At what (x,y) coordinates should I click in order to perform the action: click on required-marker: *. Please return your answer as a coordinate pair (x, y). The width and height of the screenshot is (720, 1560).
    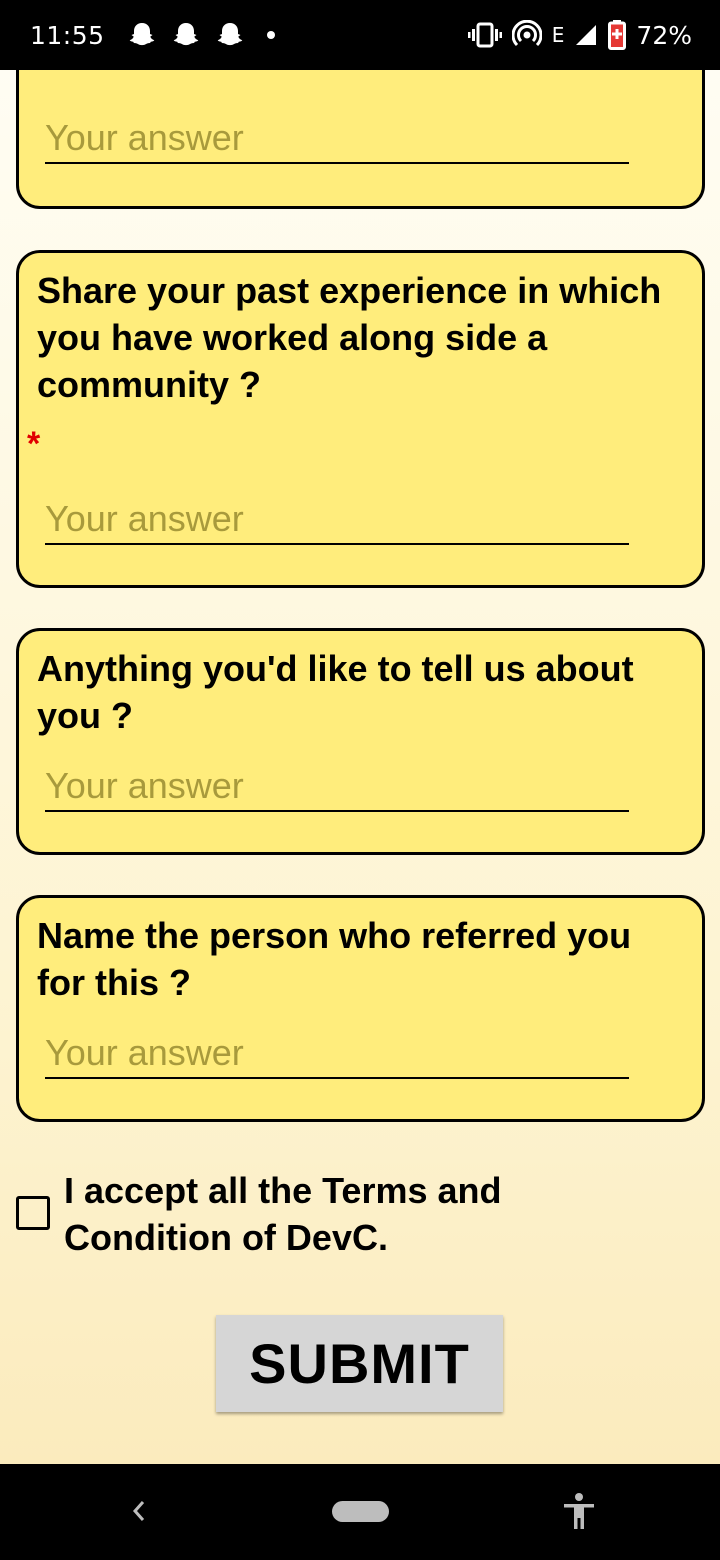
    Looking at the image, I should click on (34, 444).